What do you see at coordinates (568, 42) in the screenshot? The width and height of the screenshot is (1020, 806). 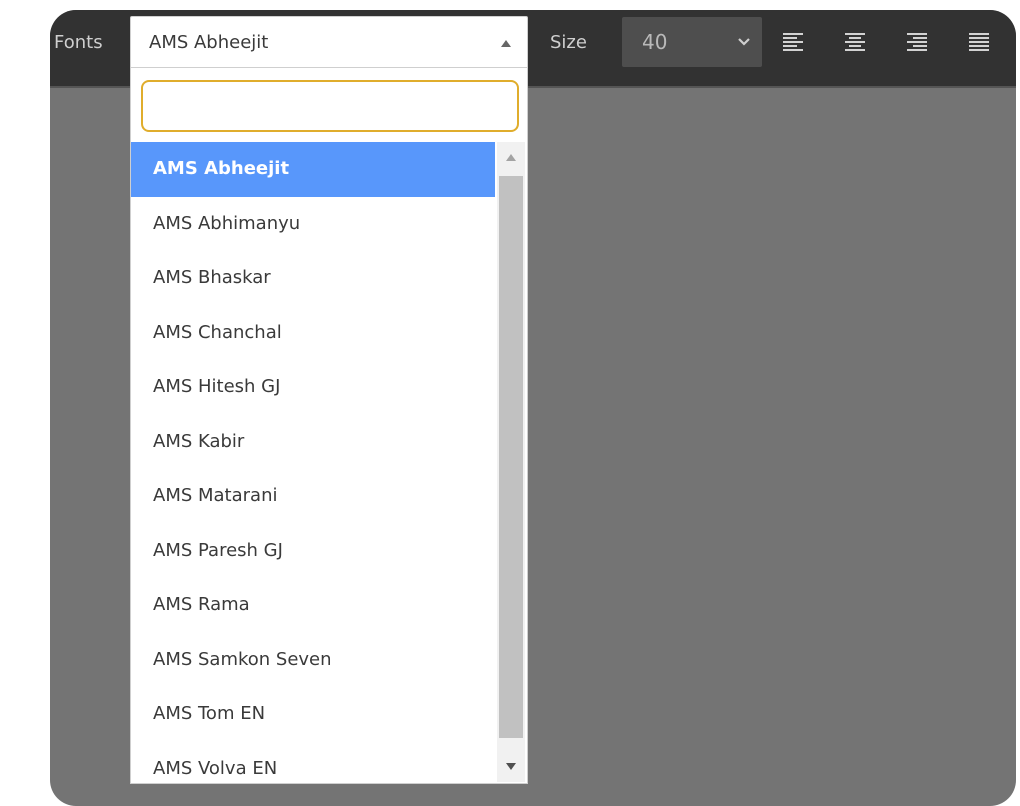 I see `size-label: Size` at bounding box center [568, 42].